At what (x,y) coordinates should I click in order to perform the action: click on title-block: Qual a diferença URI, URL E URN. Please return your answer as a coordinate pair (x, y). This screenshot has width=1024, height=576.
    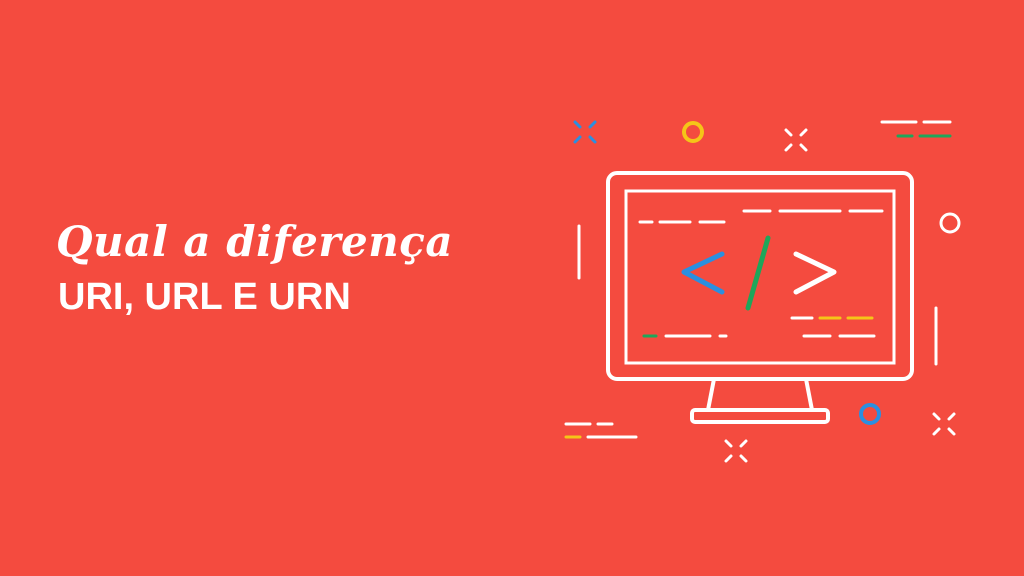
    Looking at the image, I should click on (276, 267).